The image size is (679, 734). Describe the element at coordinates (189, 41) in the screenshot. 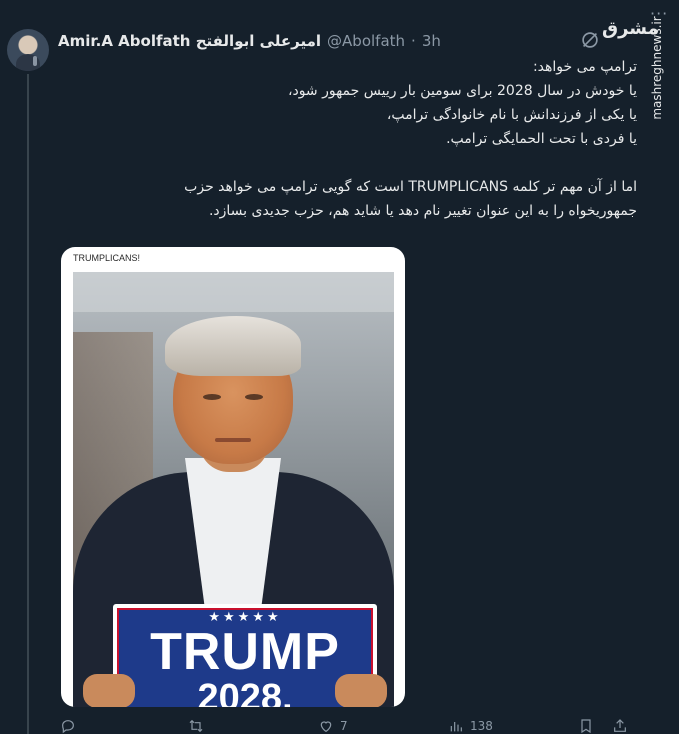

I see `display-name: Amir.A Abolfath امیرعلی ابوالفتح` at that location.